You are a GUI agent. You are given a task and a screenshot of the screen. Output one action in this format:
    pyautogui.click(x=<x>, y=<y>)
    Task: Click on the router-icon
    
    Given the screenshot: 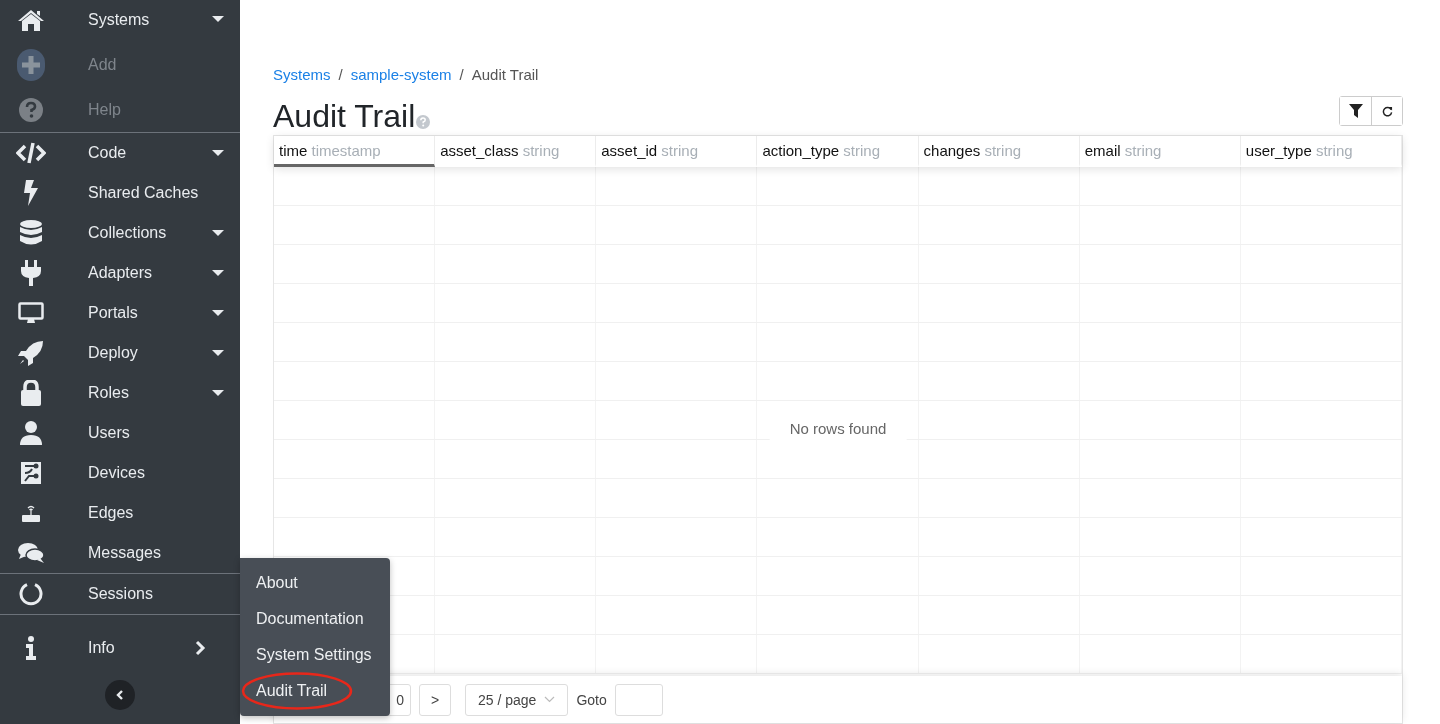 What is the action you would take?
    pyautogui.click(x=31, y=513)
    